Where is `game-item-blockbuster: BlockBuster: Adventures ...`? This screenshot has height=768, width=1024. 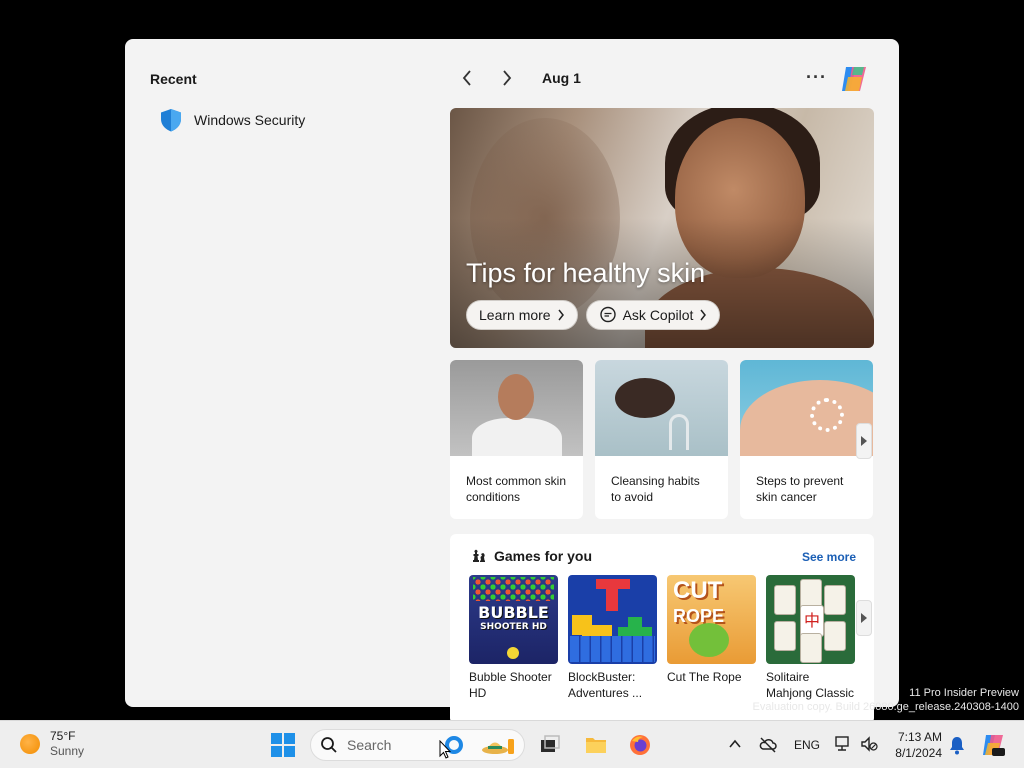 game-item-blockbuster: BlockBuster: Adventures ... is located at coordinates (612, 638).